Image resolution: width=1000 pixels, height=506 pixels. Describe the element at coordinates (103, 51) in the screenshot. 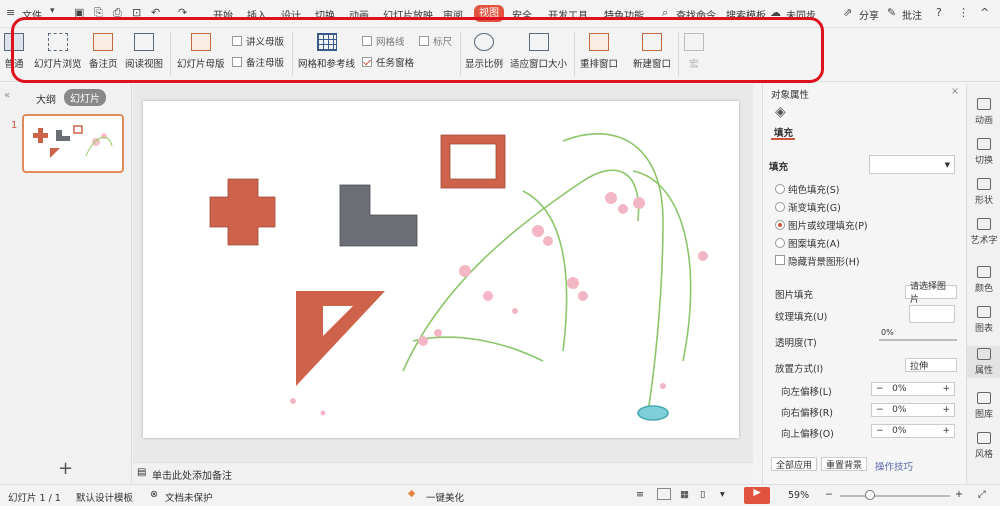

I see `notes-page-button: 备注页` at that location.